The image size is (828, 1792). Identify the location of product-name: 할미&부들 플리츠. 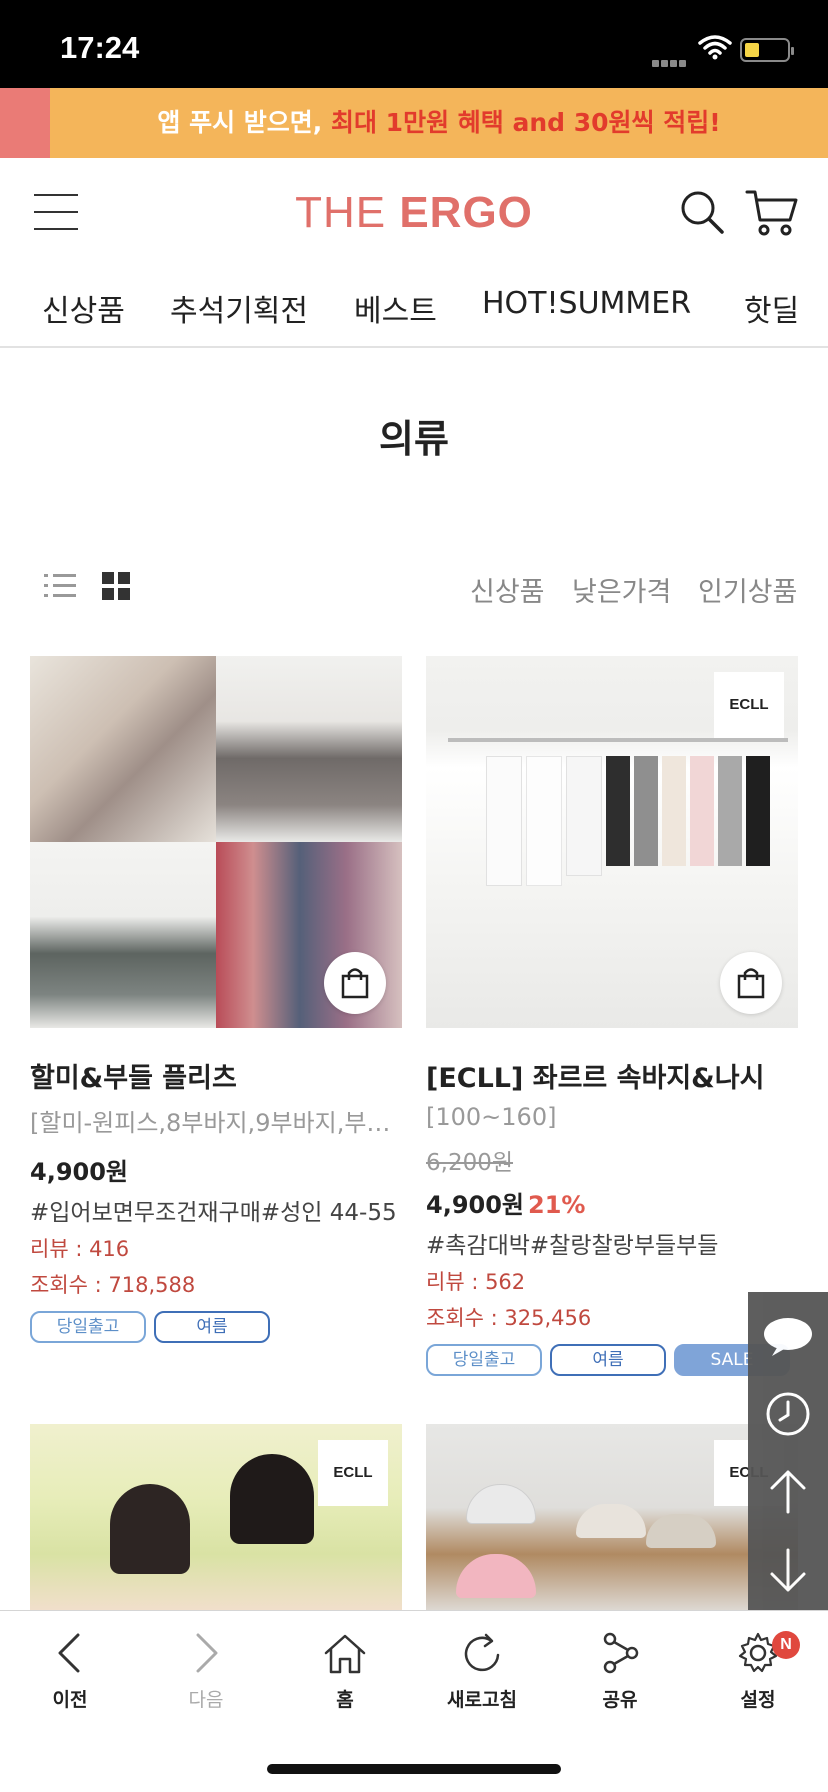
(216, 1075).